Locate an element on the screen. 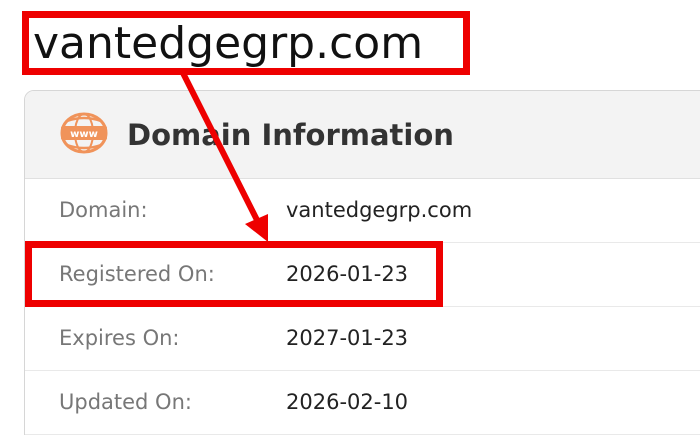 The image size is (700, 435). info-row-domain: Domain: vantedgegrp.com is located at coordinates (362, 211).